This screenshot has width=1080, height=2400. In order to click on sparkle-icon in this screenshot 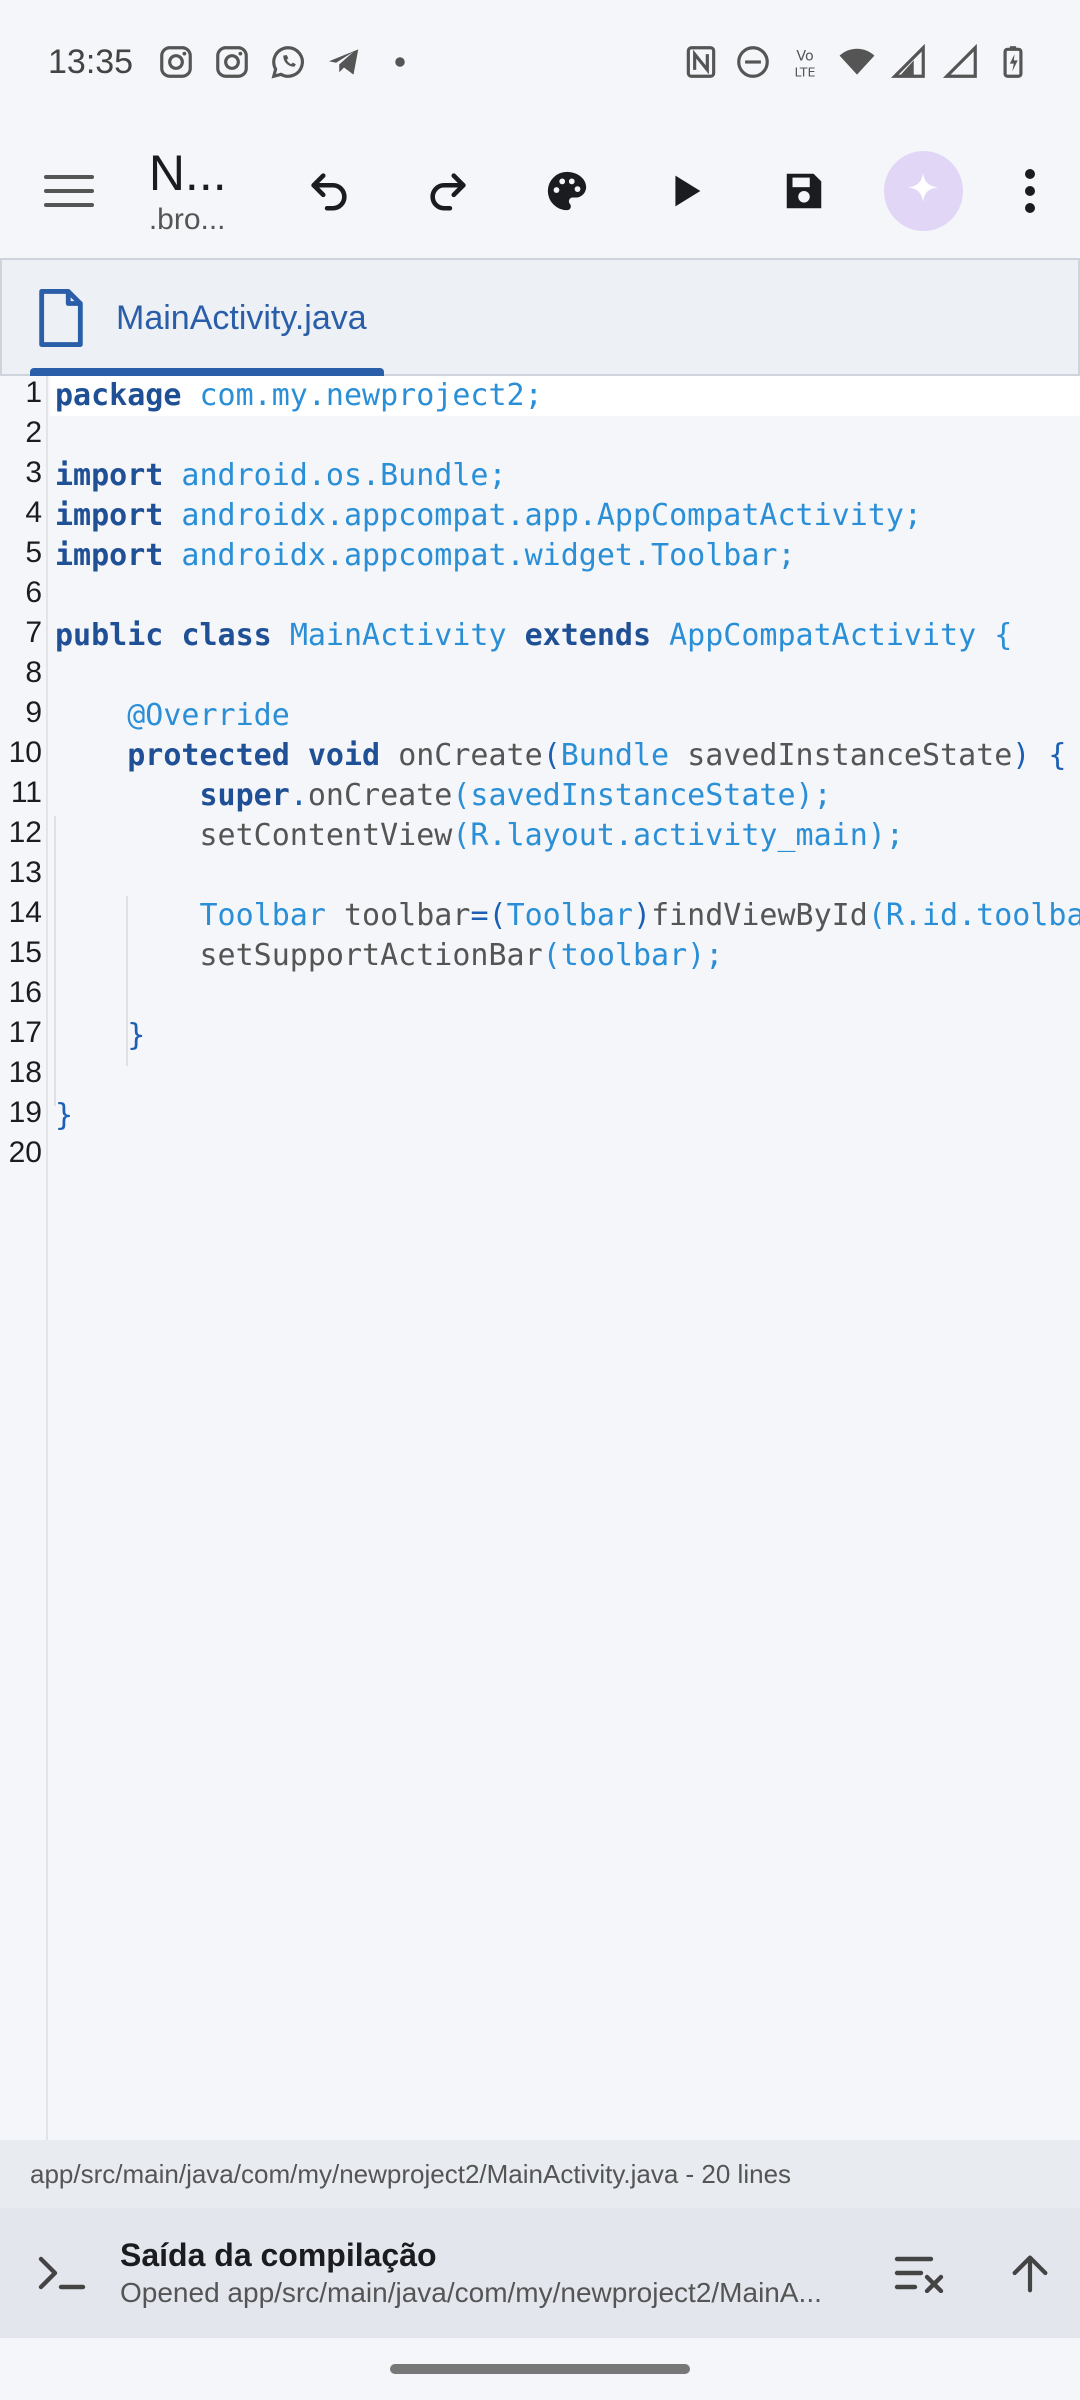, I will do `click(923, 187)`.